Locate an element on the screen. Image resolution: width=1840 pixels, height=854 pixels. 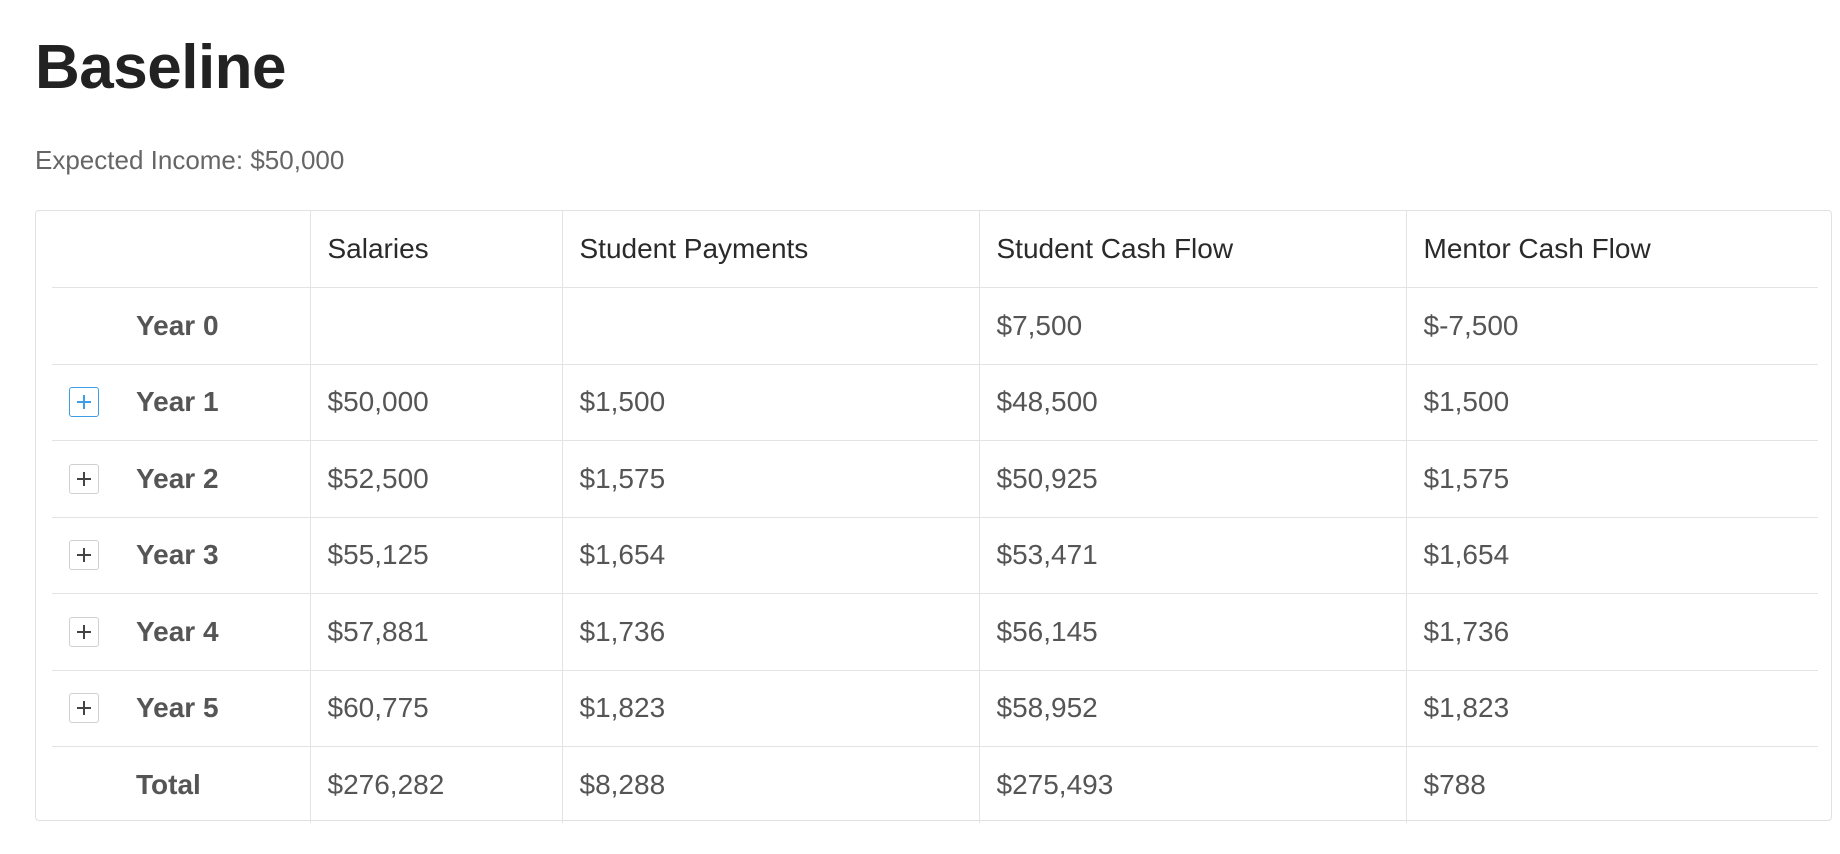
row-header: Year 2 is located at coordinates (181, 479).